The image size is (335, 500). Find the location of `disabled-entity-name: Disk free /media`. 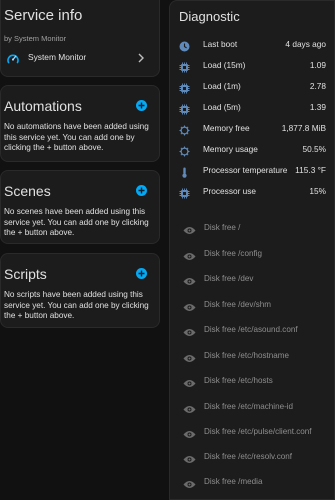

disabled-entity-name: Disk free /media is located at coordinates (233, 481).